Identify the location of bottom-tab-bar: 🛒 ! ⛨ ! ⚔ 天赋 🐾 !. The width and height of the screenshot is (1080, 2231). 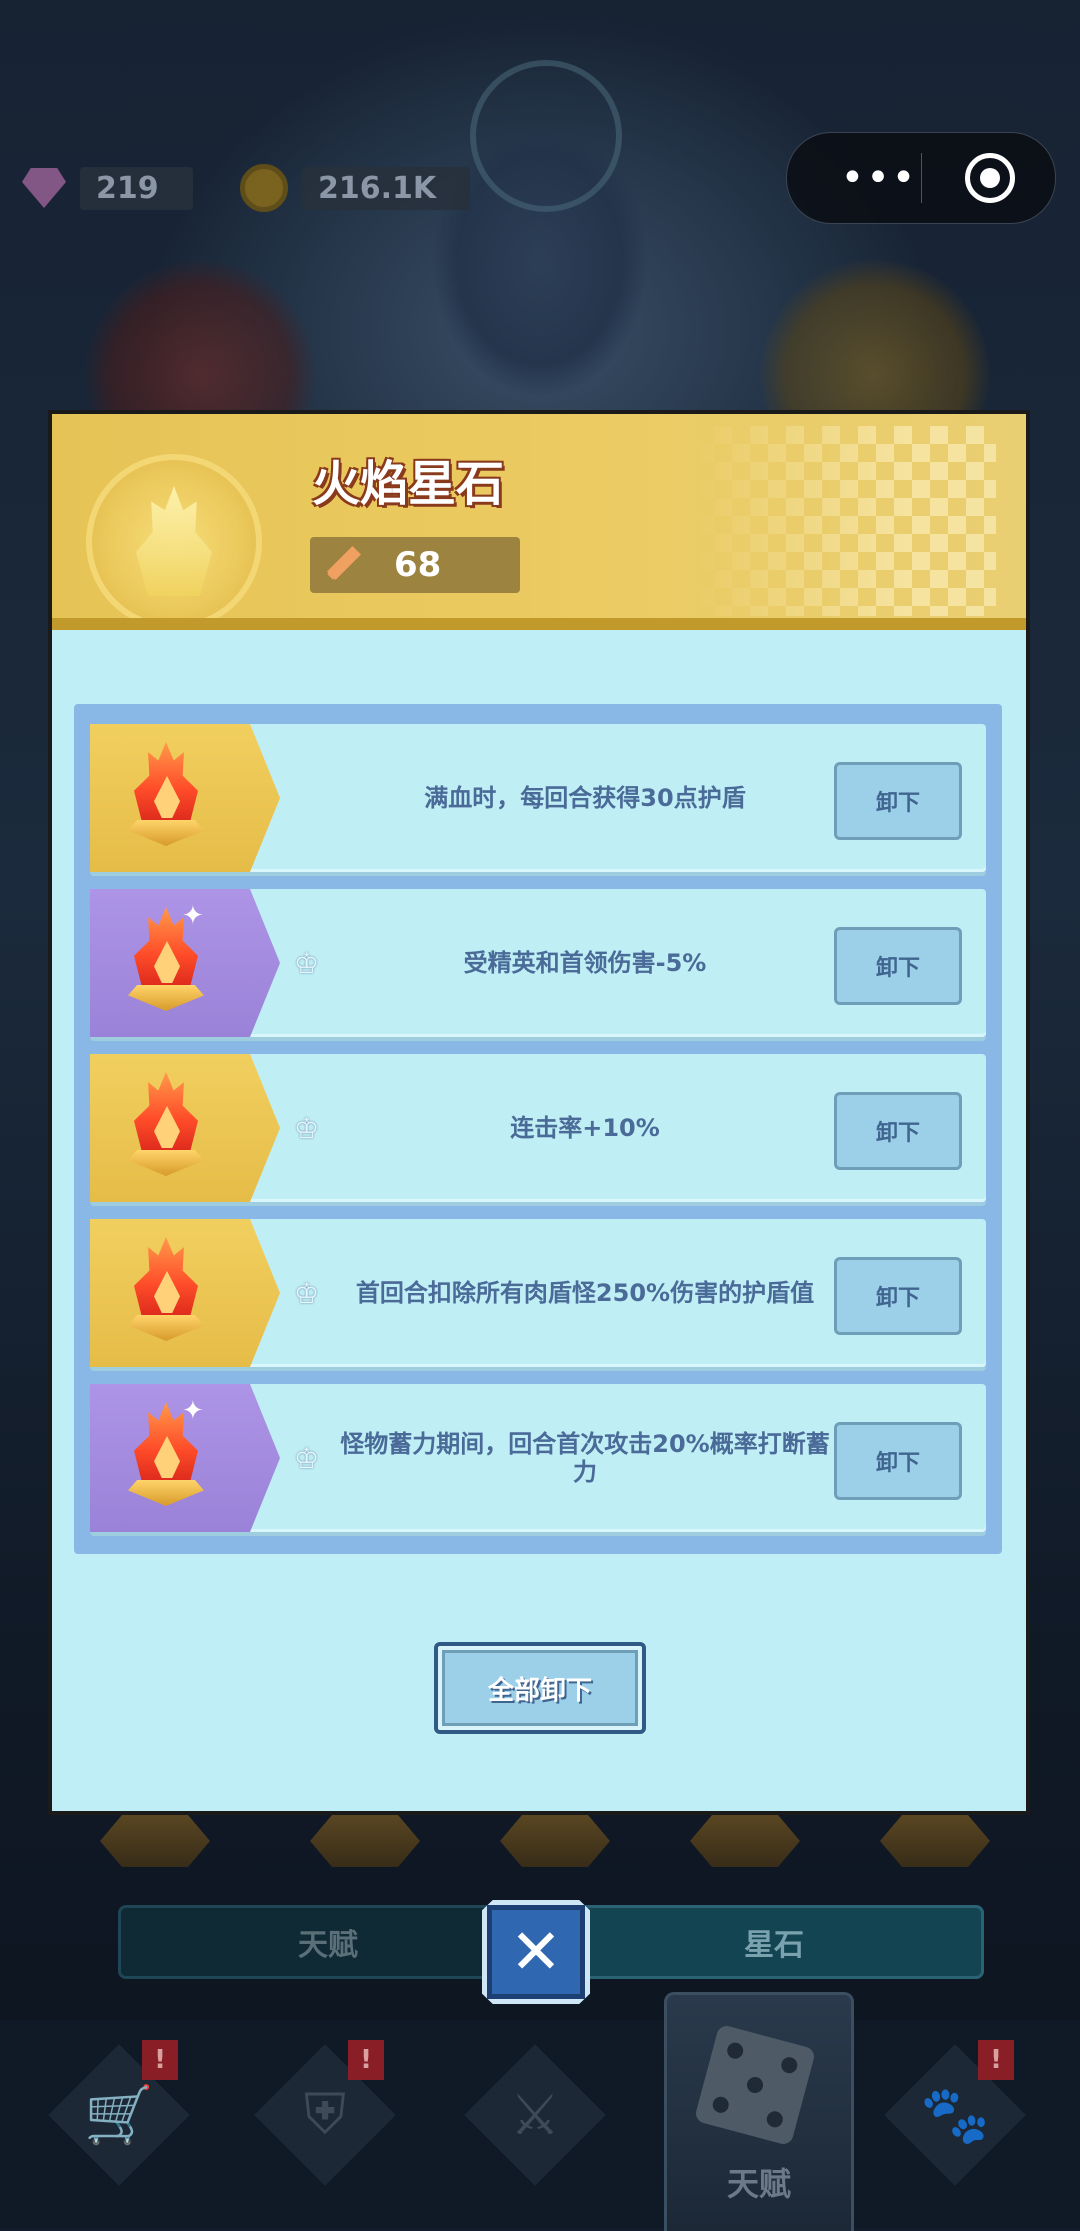
(540, 2111).